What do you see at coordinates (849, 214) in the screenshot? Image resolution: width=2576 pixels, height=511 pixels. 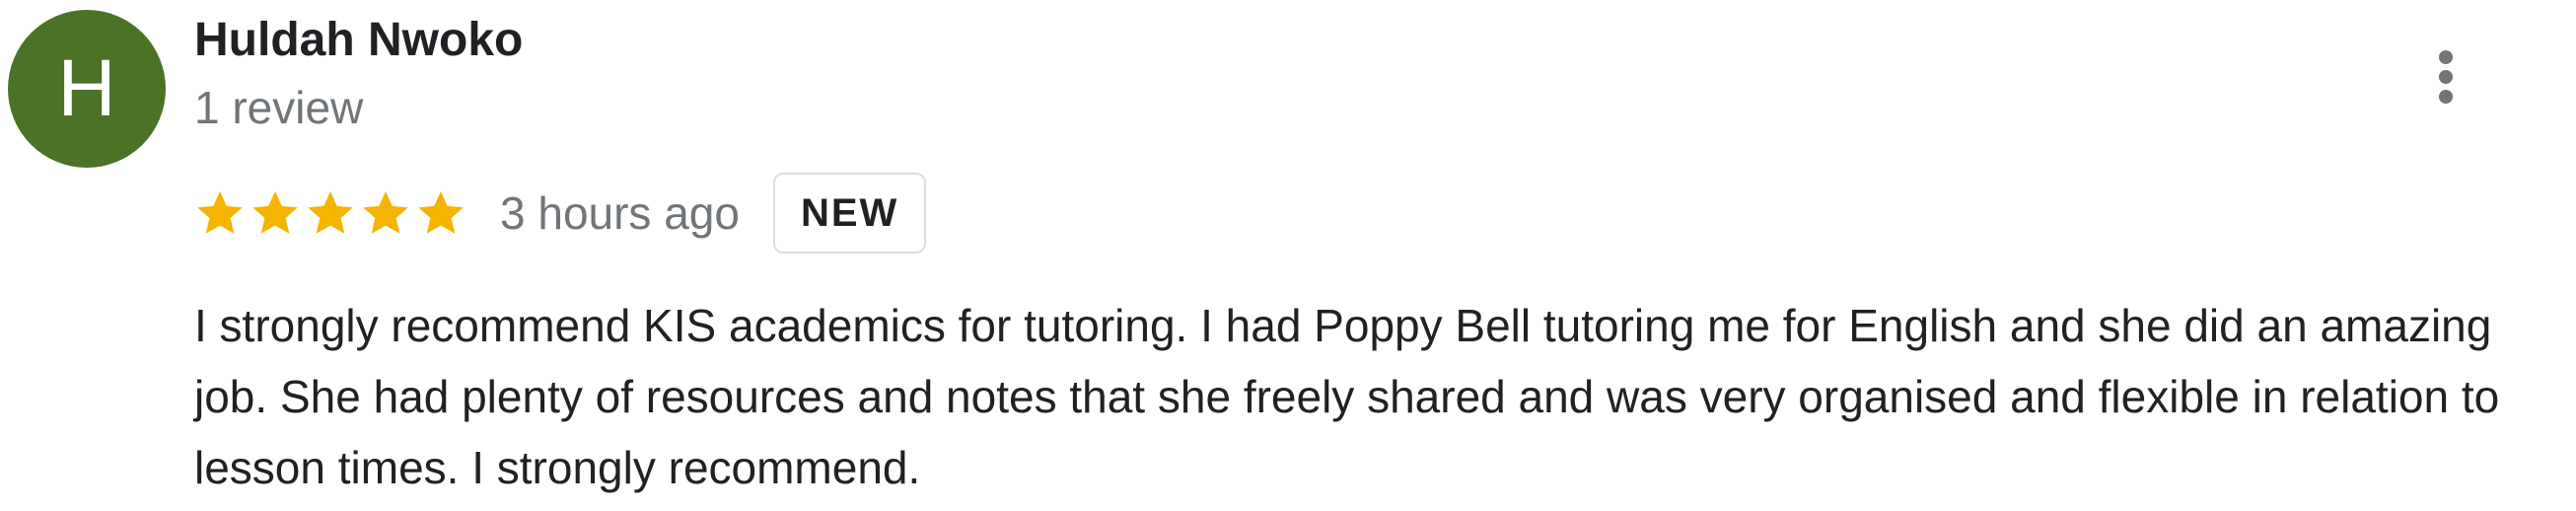 I see `new-badge: NEW` at bounding box center [849, 214].